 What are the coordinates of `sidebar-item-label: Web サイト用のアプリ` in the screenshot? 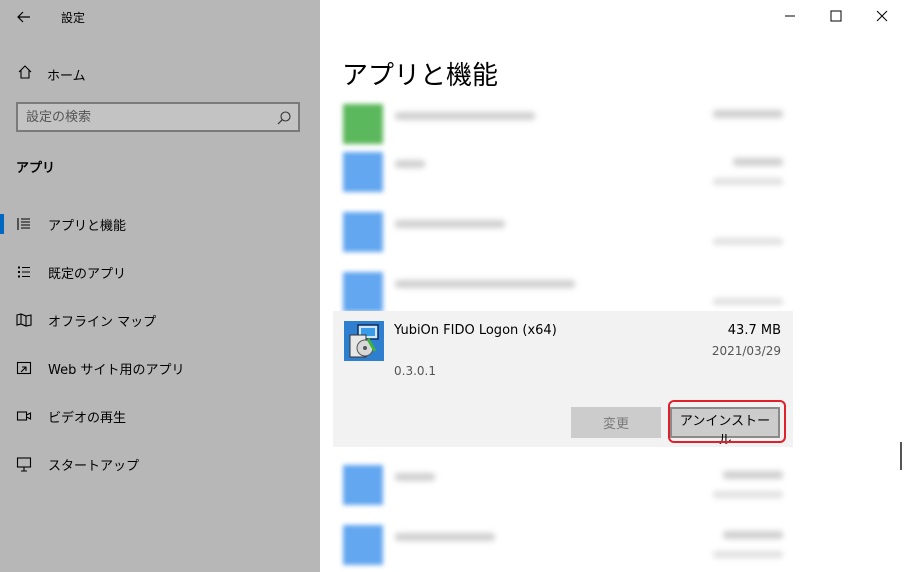 It's located at (116, 370).